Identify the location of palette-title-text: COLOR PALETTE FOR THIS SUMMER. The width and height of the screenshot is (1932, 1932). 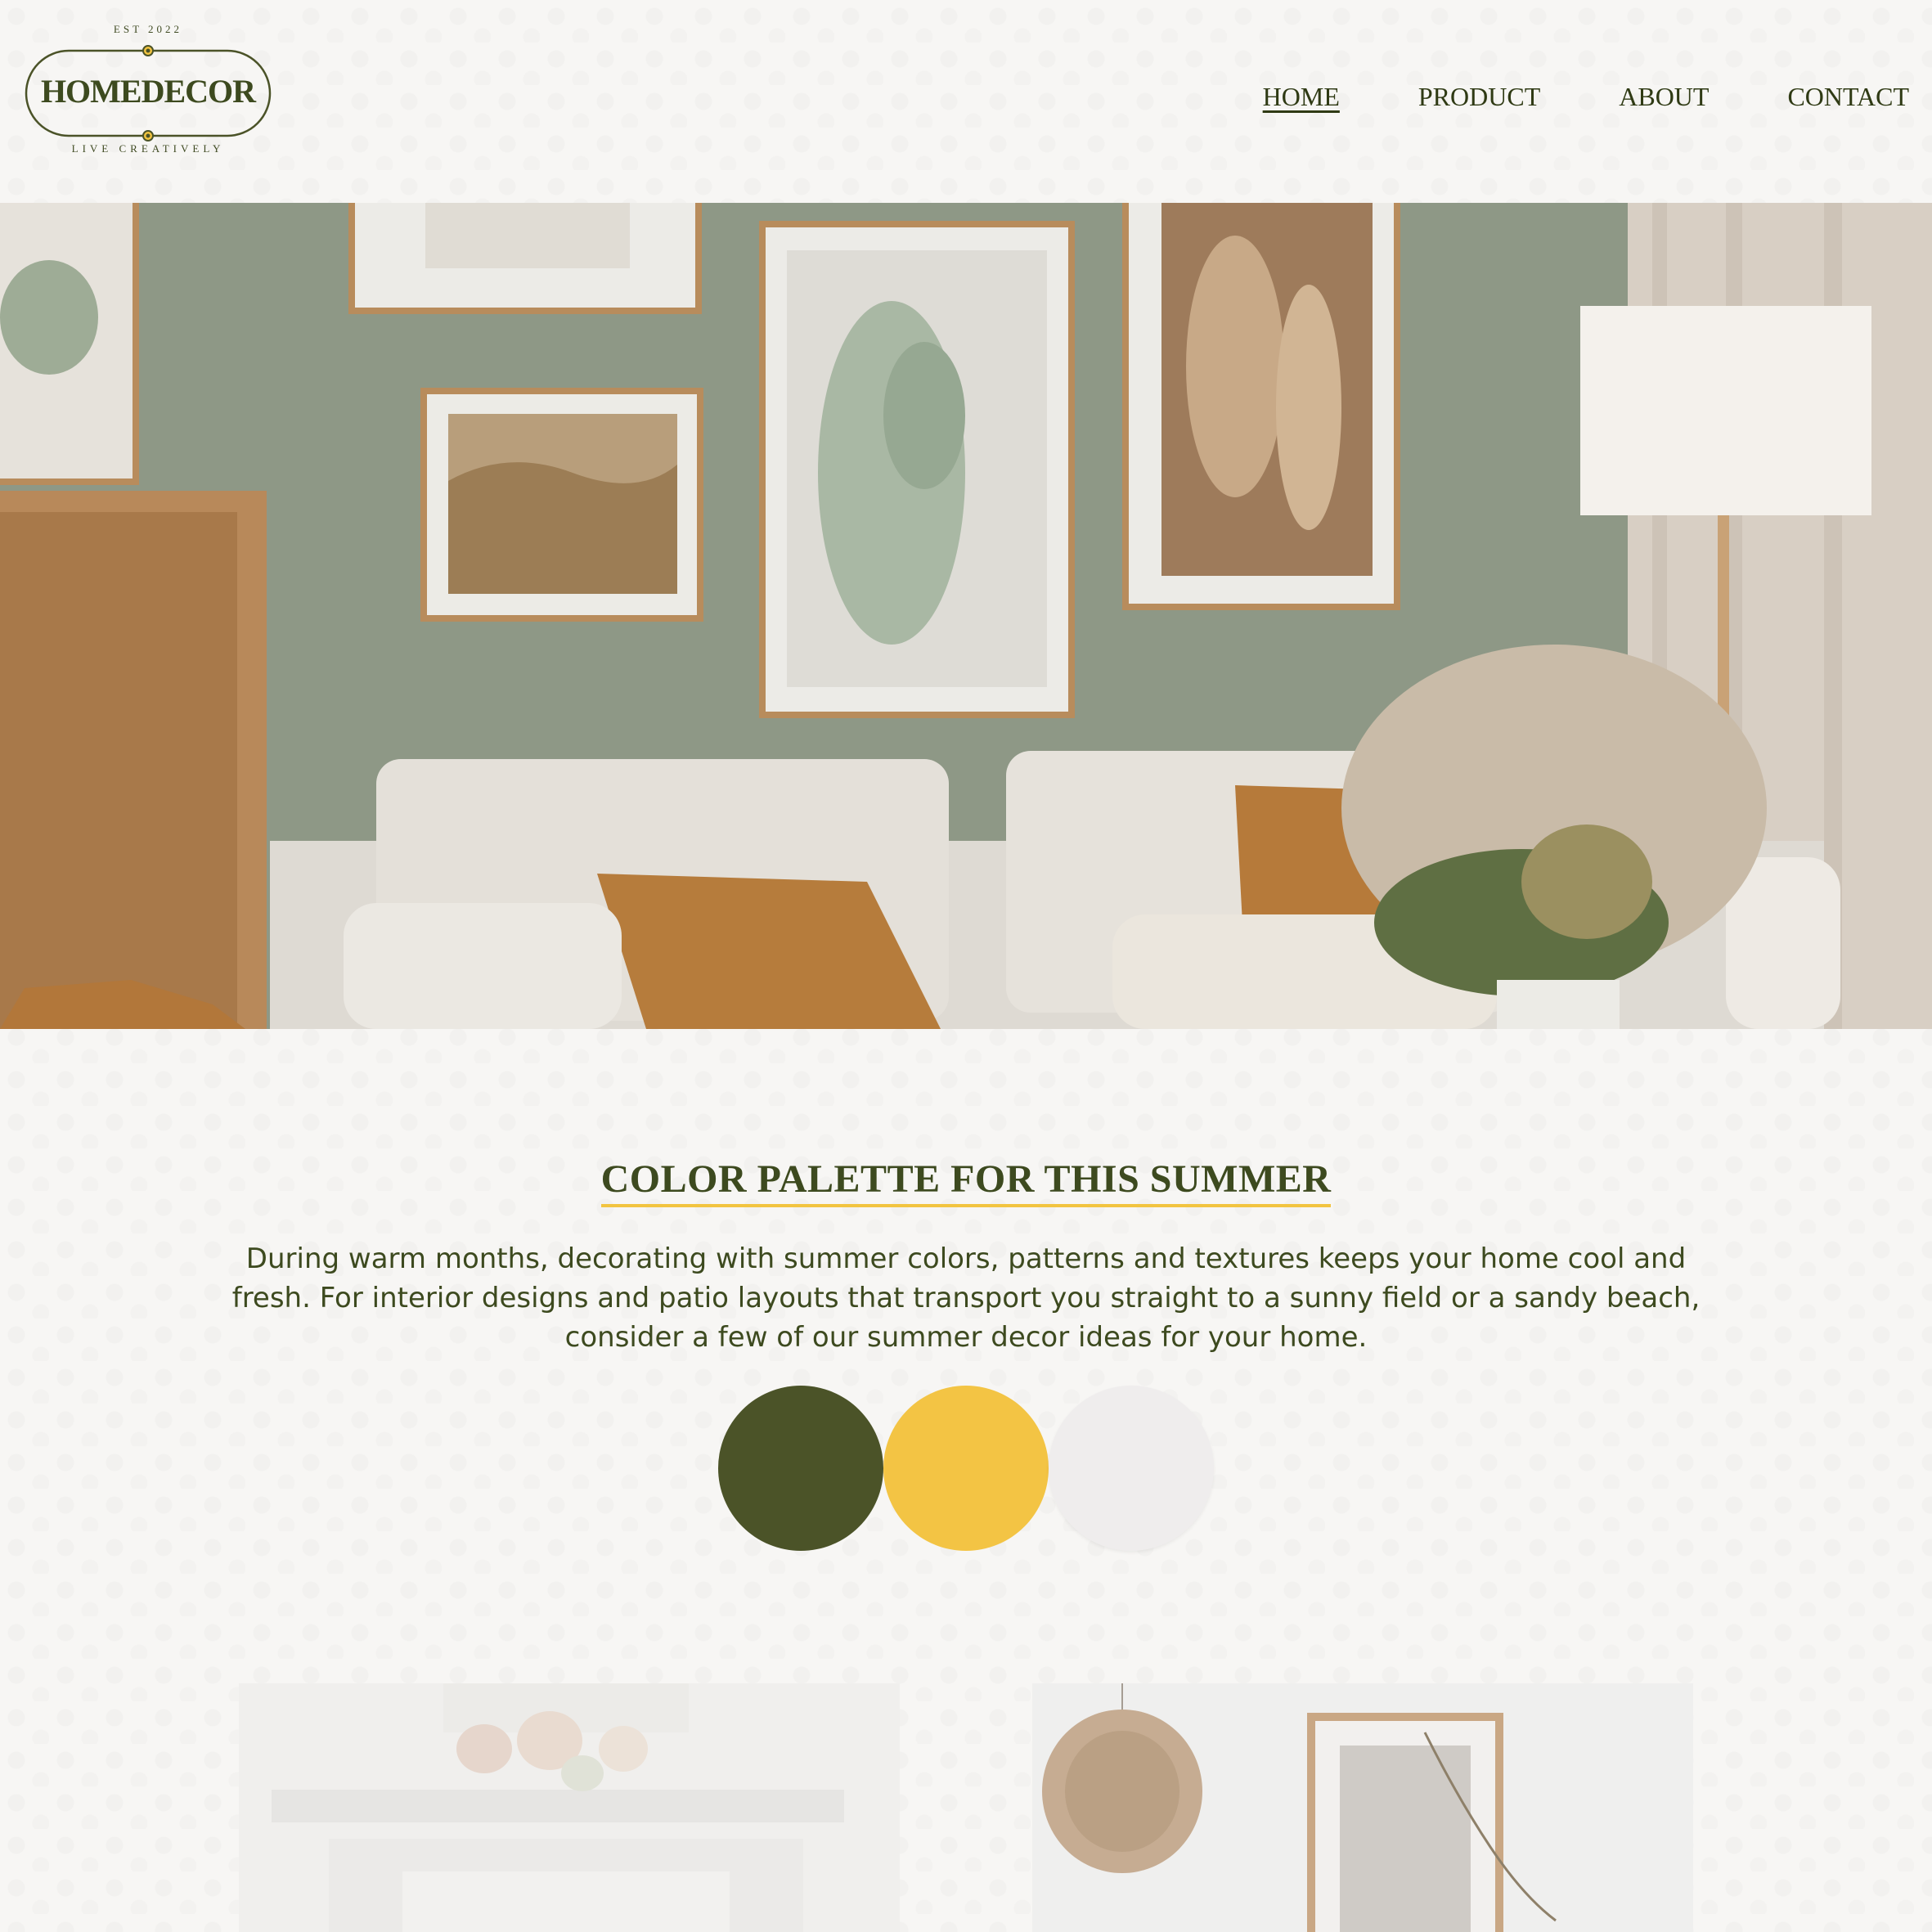
(966, 1182).